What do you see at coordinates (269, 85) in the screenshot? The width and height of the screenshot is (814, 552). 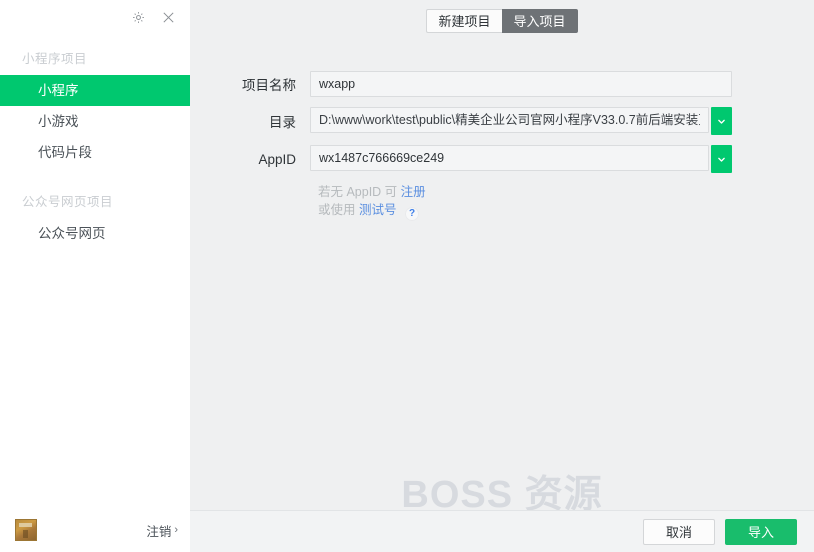 I see `label-project-name: 项目名称` at bounding box center [269, 85].